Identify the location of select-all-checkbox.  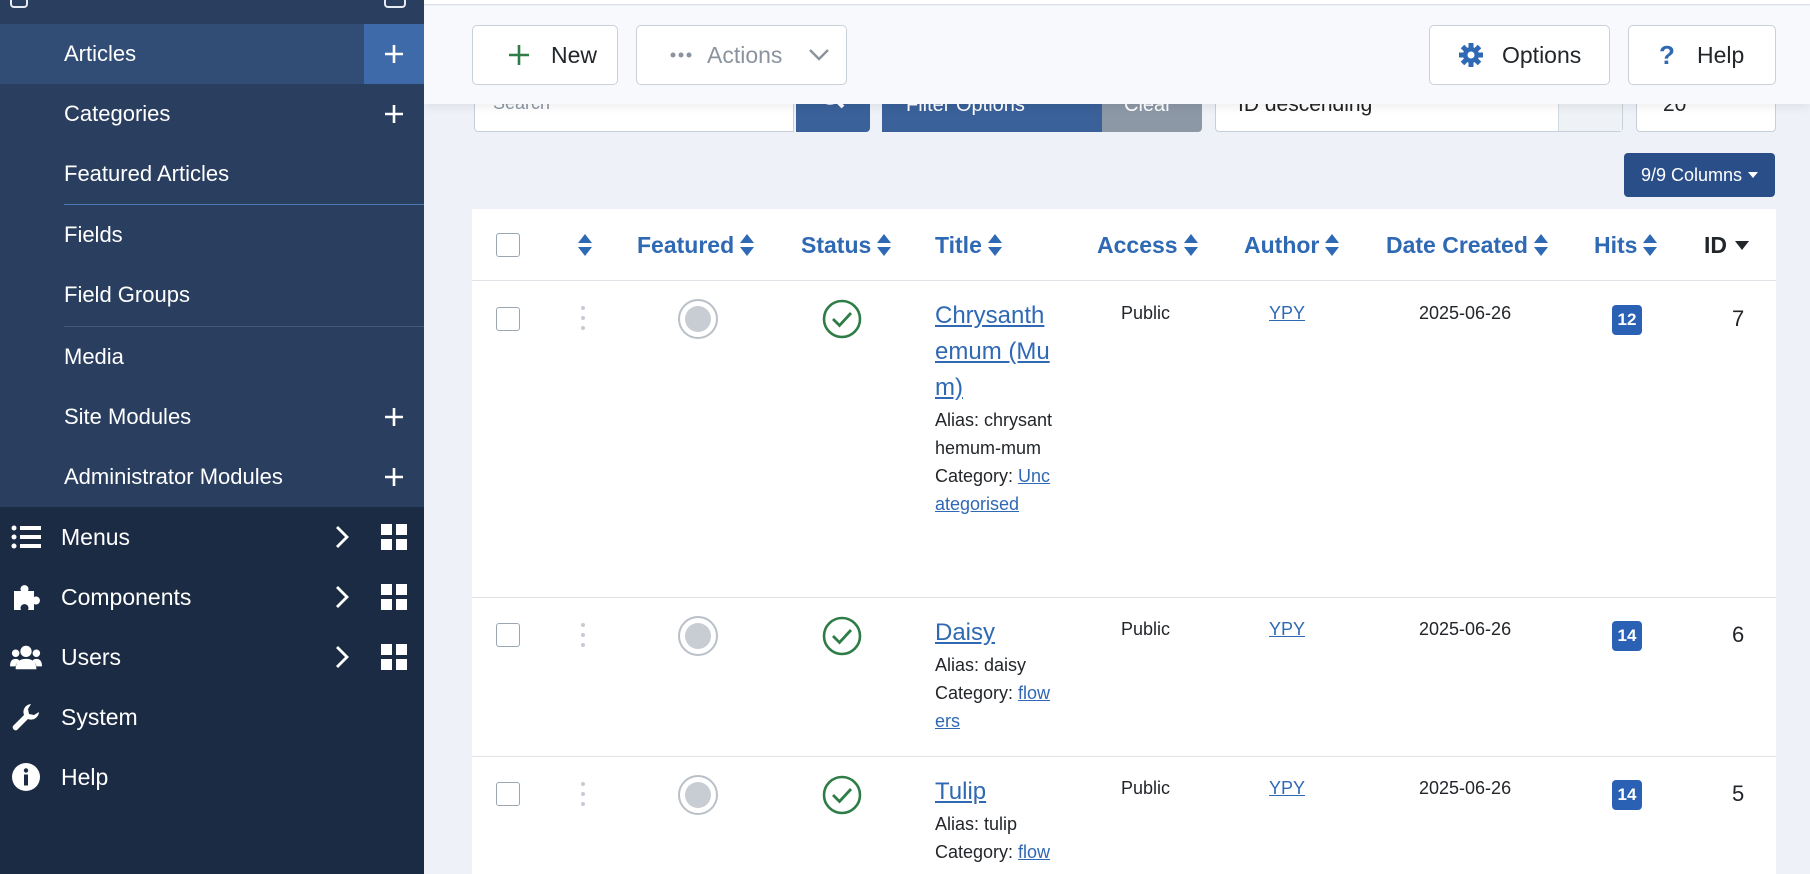
(508, 245).